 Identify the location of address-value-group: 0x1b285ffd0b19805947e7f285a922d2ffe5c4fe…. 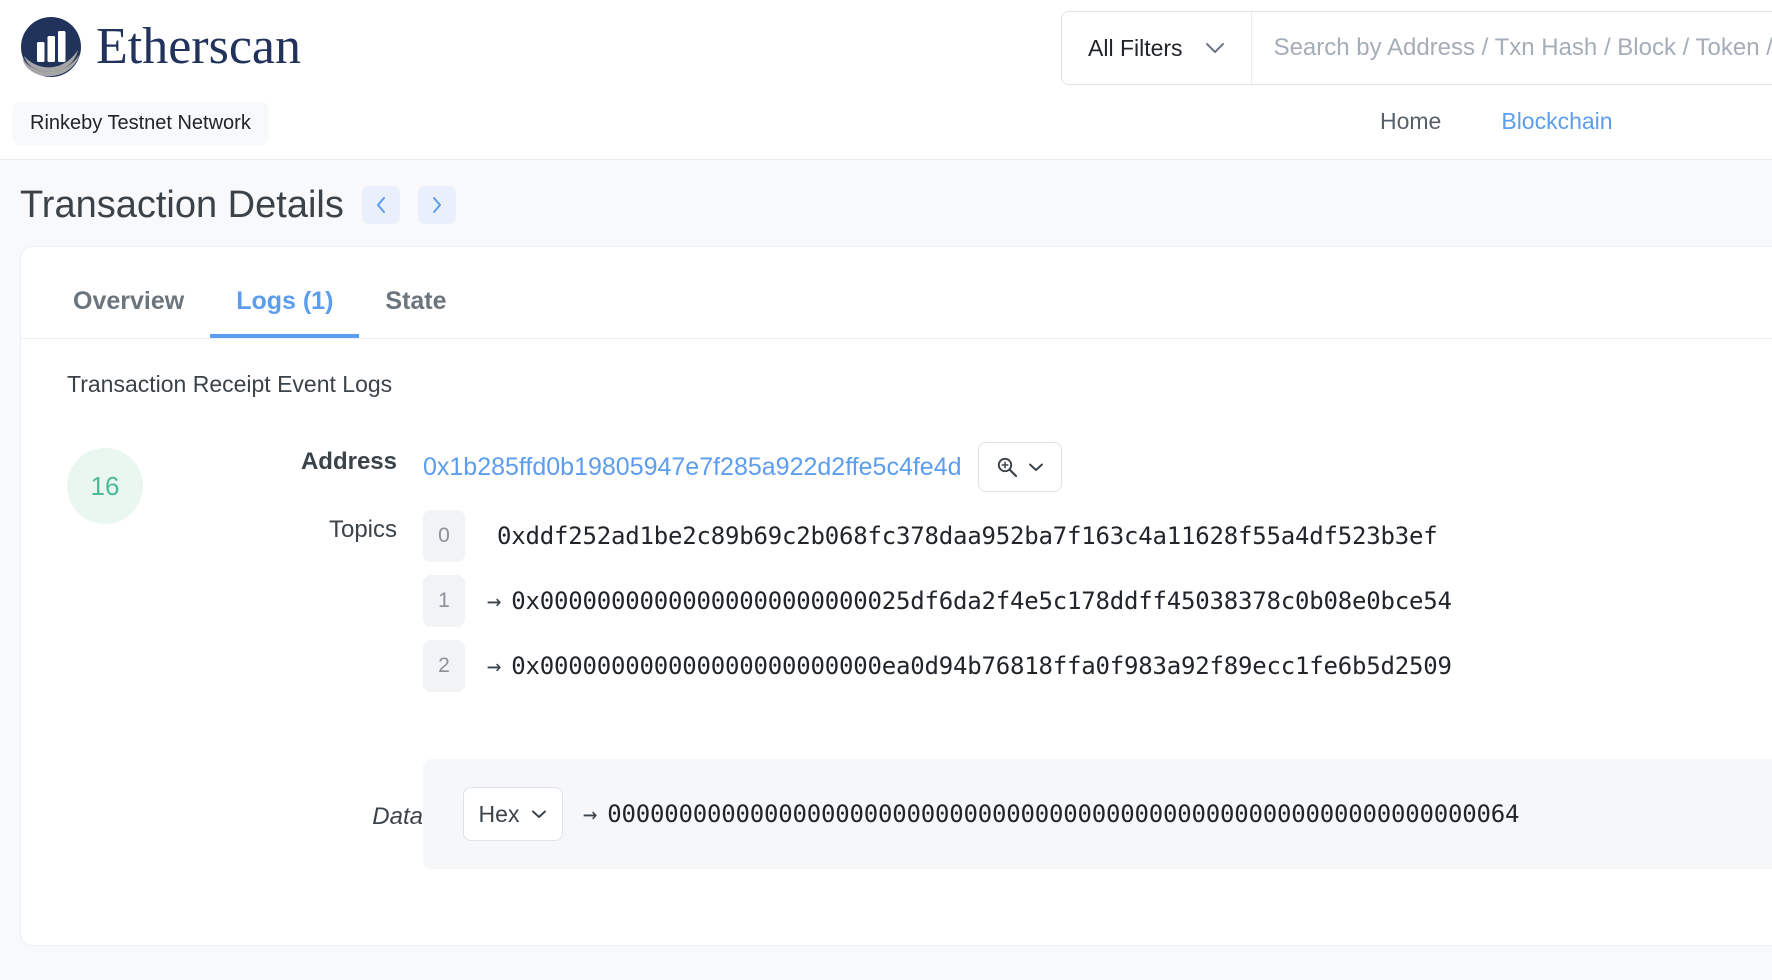
(1097, 467).